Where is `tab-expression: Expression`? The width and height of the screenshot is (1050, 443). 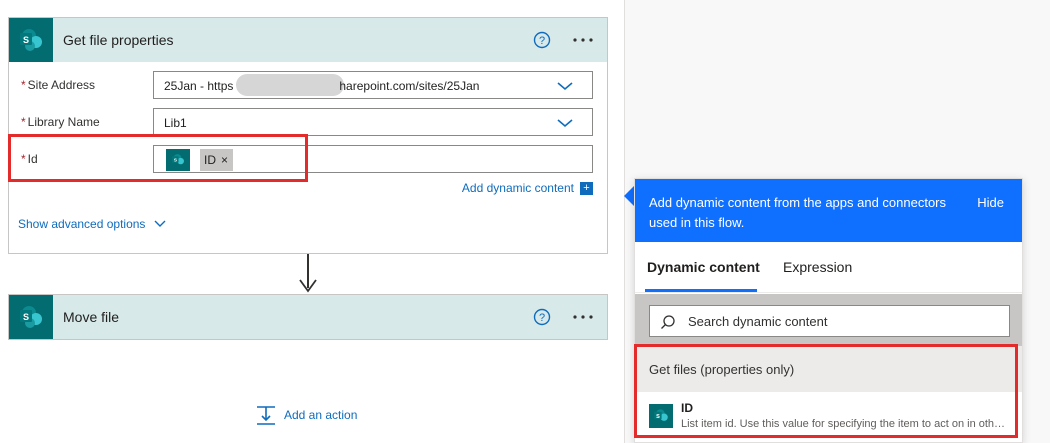 tab-expression: Expression is located at coordinates (817, 267).